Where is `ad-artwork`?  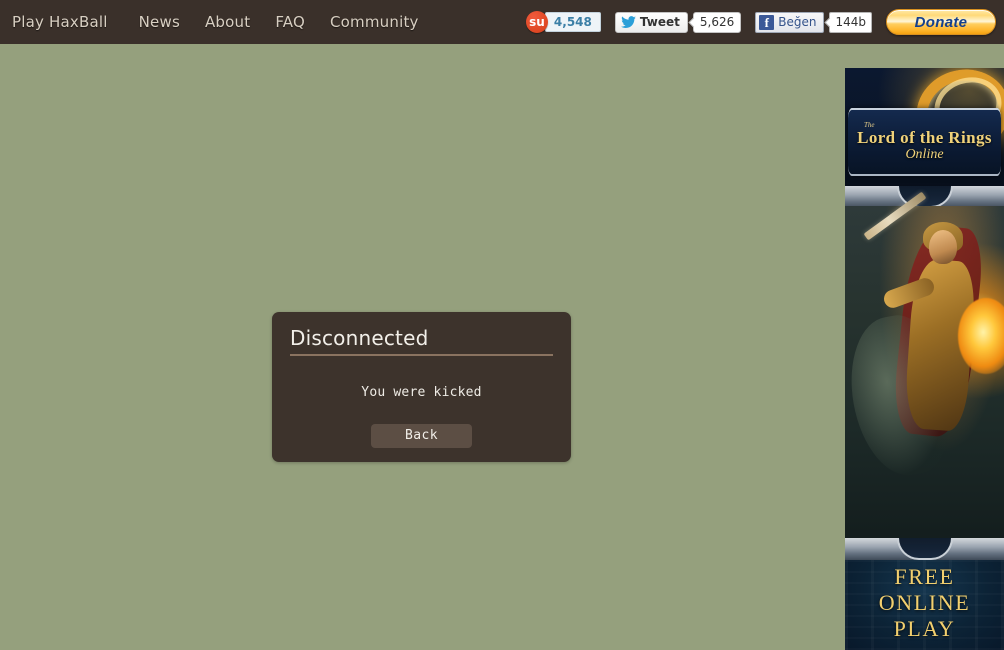
ad-artwork is located at coordinates (924, 367).